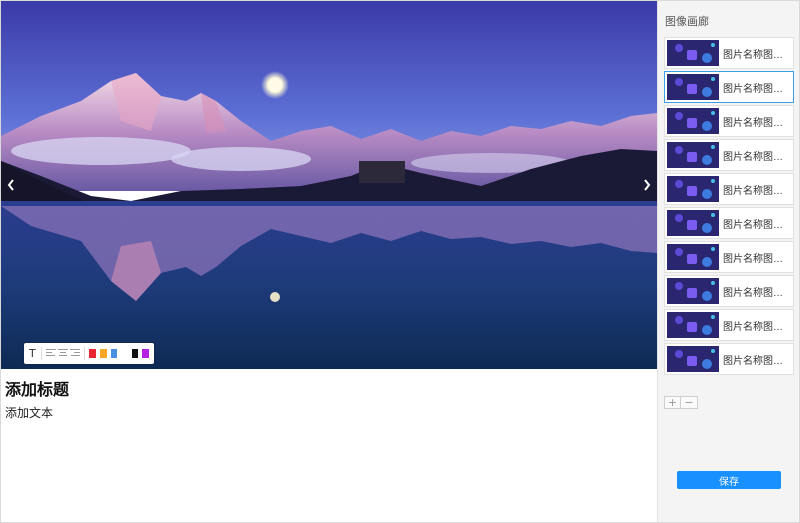  I want to click on add-image-button: +, so click(672, 402).